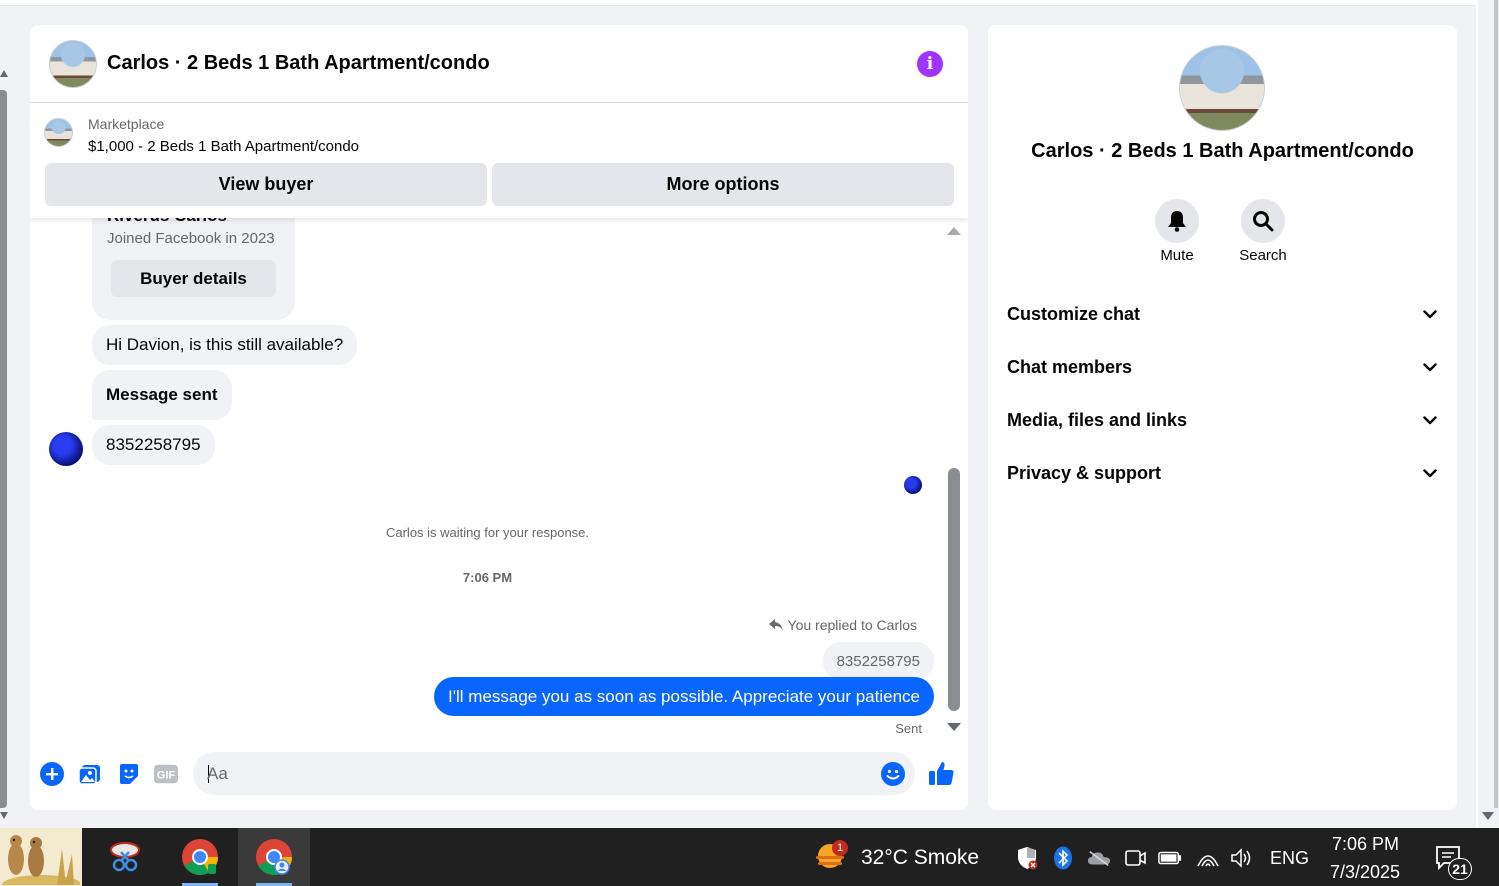 The image size is (1499, 886). Describe the element at coordinates (1242, 858) in the screenshot. I see `volume-icon` at that location.